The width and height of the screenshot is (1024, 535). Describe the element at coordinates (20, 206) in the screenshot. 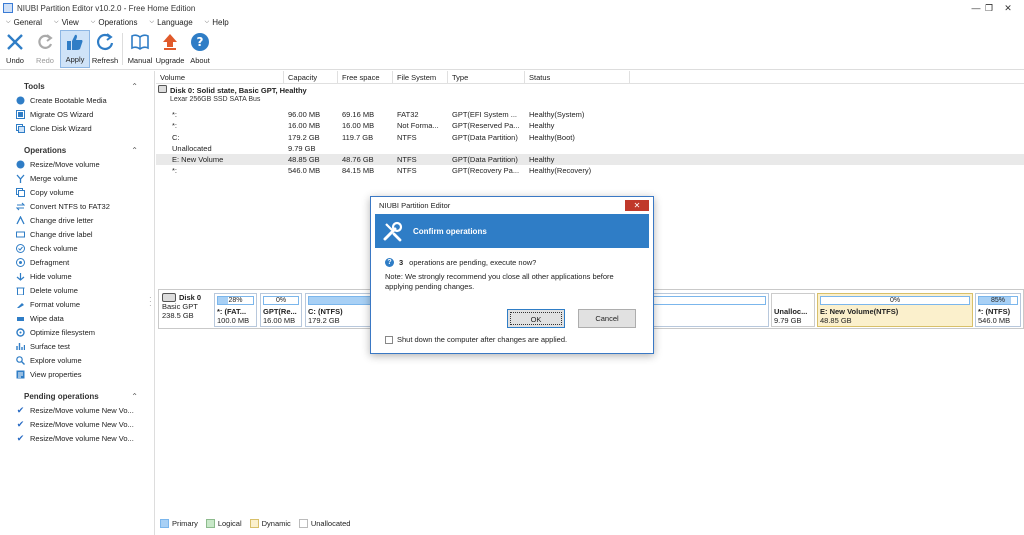

I see `convert-icon` at that location.